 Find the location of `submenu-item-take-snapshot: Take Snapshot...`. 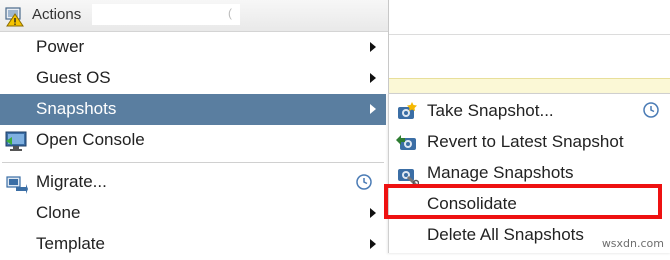

submenu-item-take-snapshot: Take Snapshot... is located at coordinates (529, 111).